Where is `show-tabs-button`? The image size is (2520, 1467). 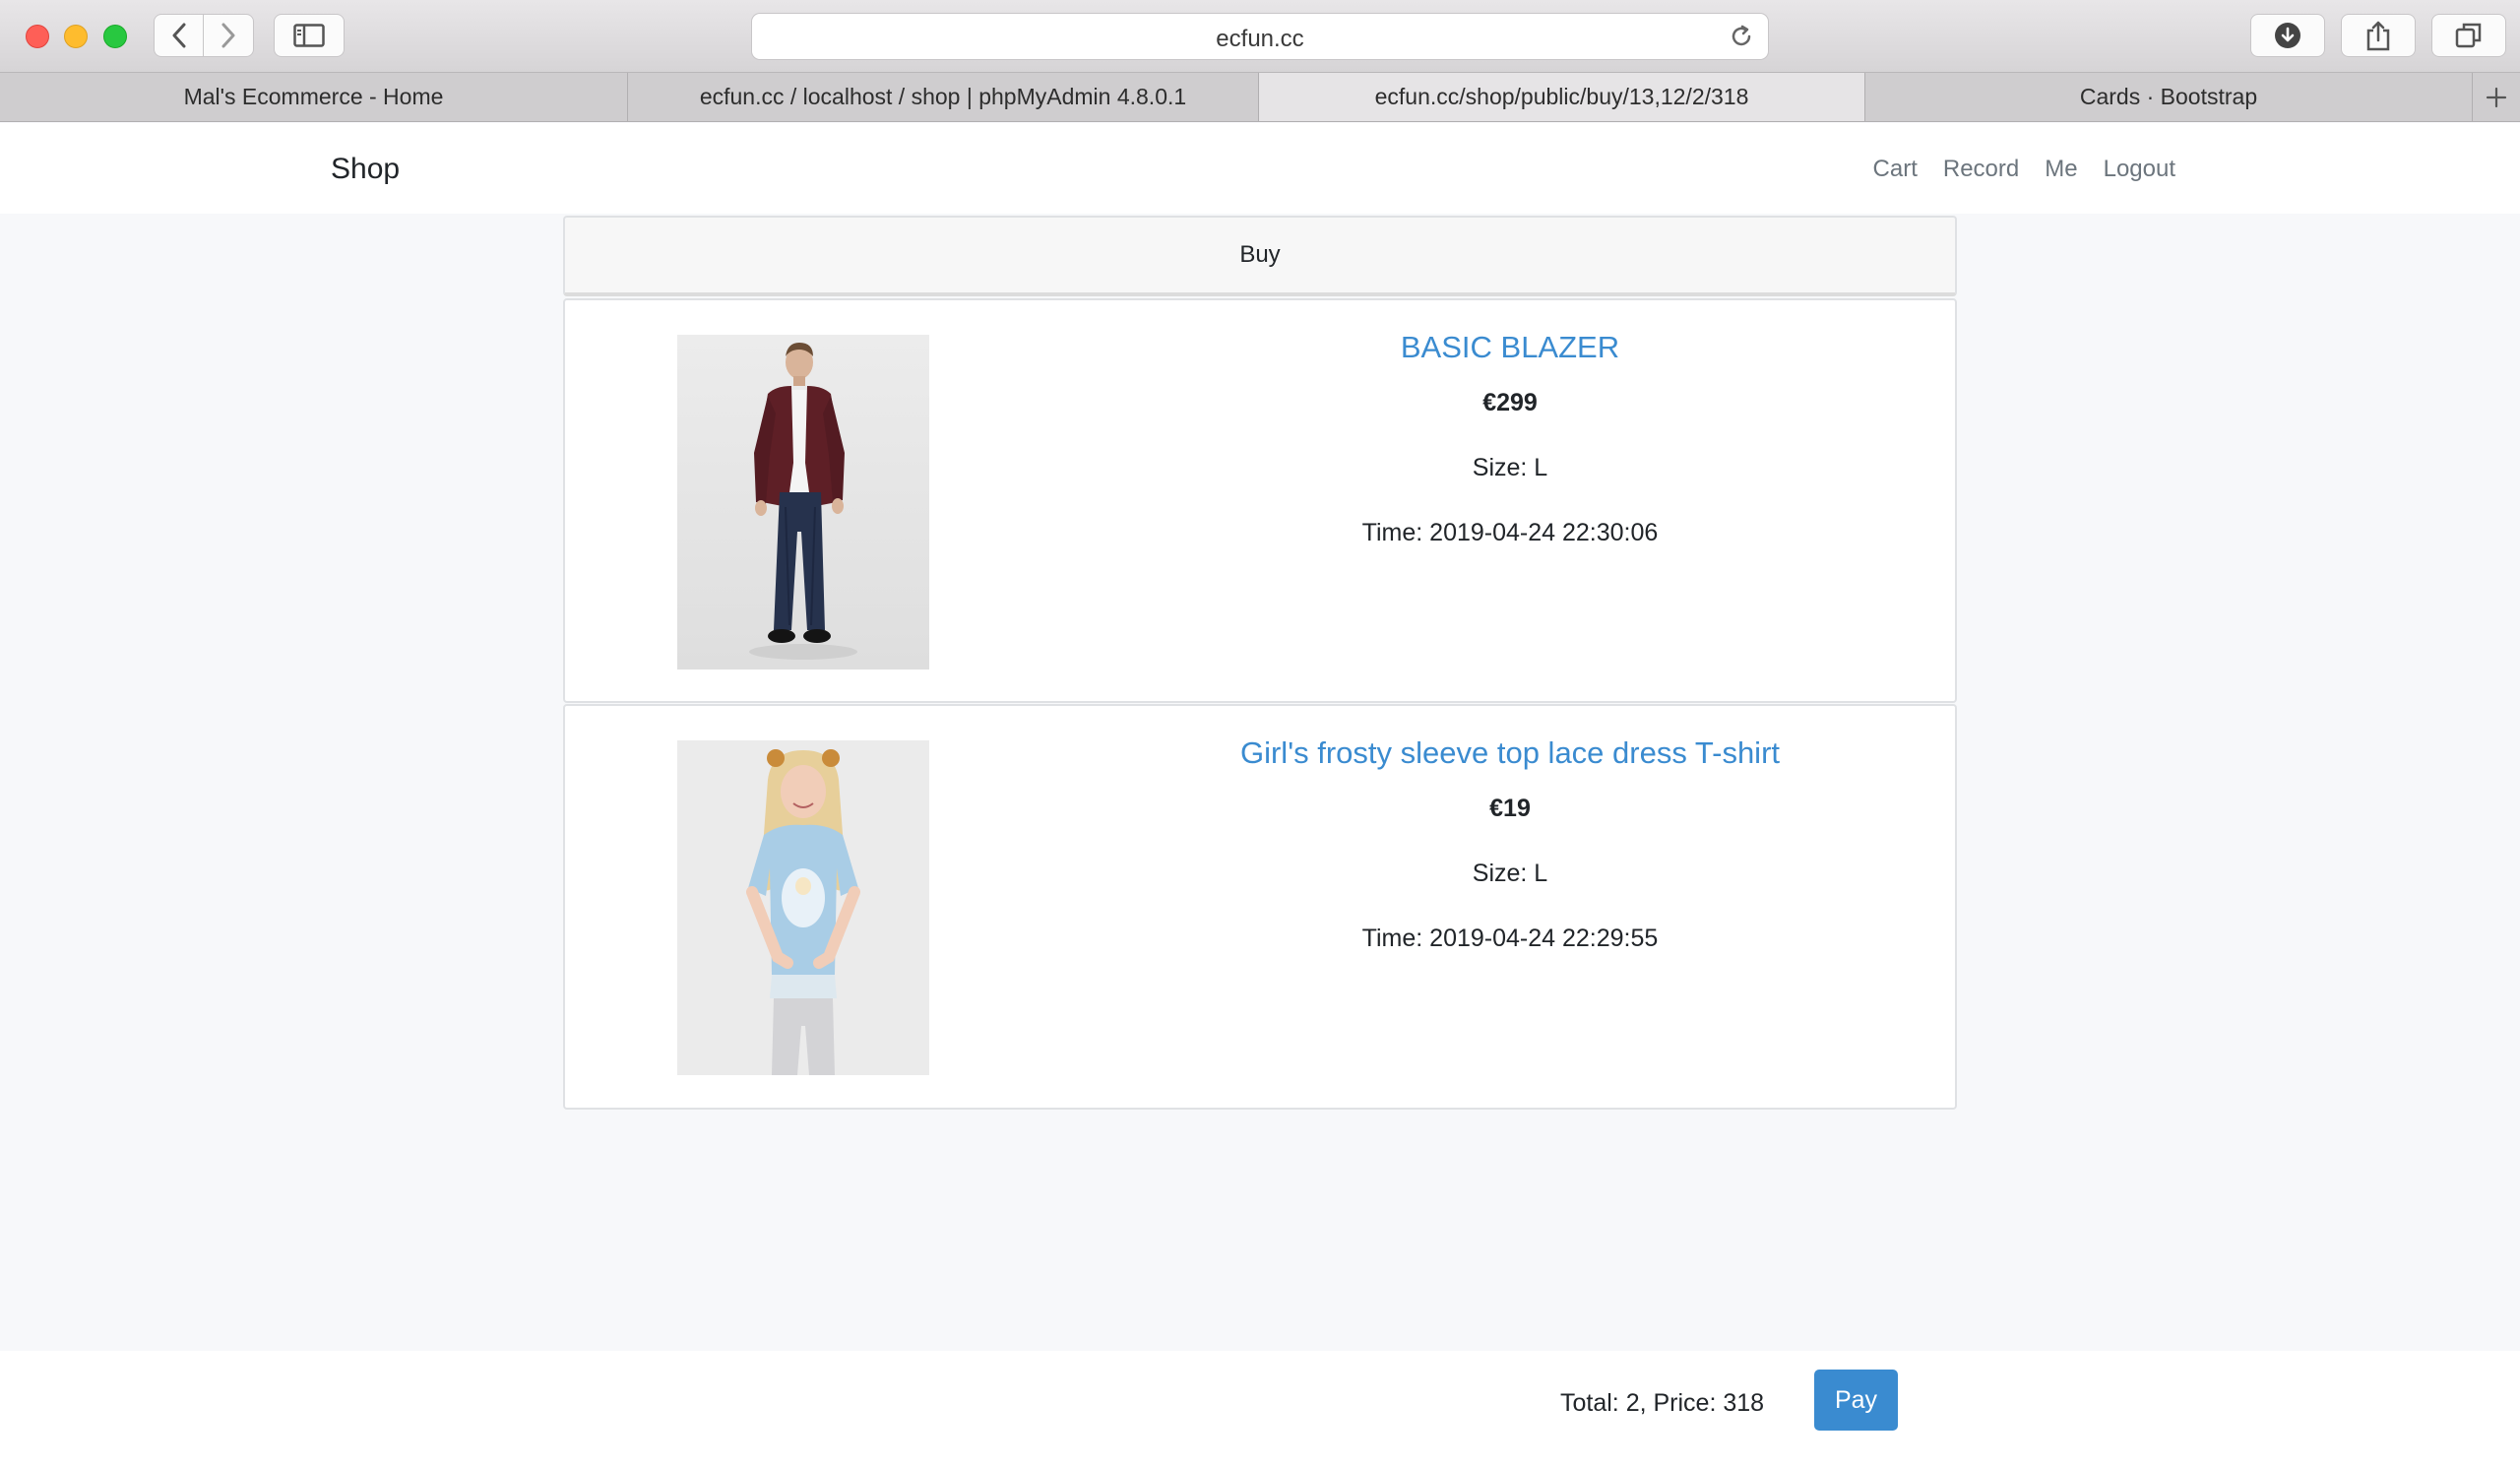 show-tabs-button is located at coordinates (2468, 35).